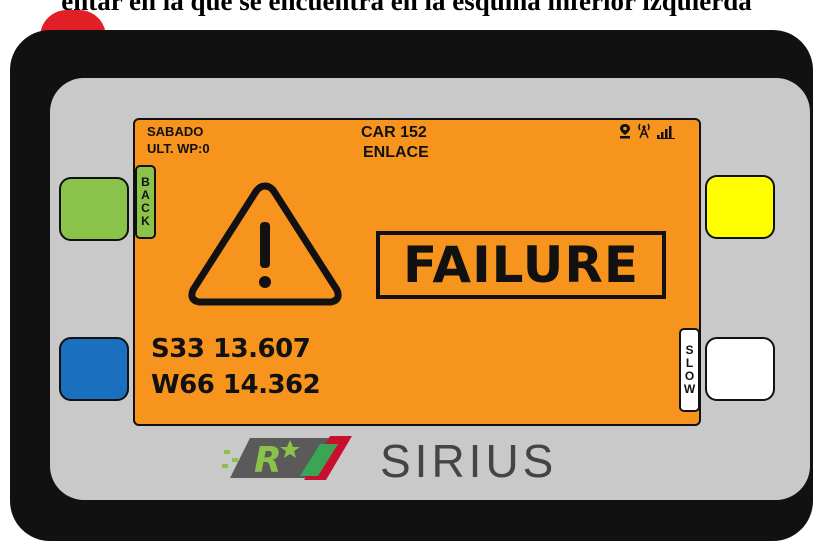 Image resolution: width=813 pixels, height=541 pixels. Describe the element at coordinates (740, 369) in the screenshot. I see `white-button` at that location.